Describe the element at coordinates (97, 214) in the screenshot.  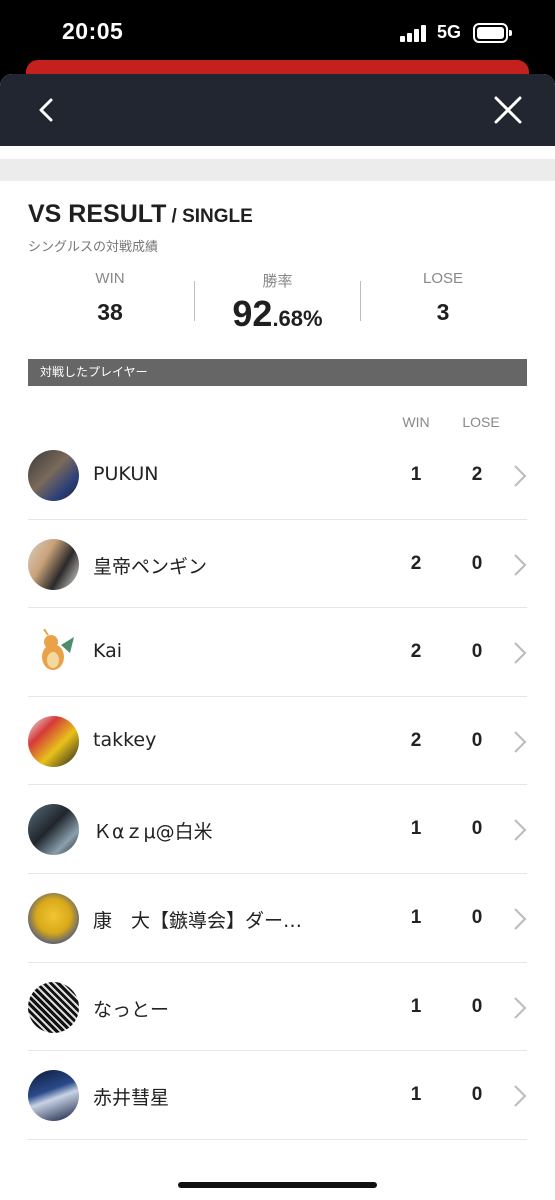
I see `title-main: VS RESULT` at that location.